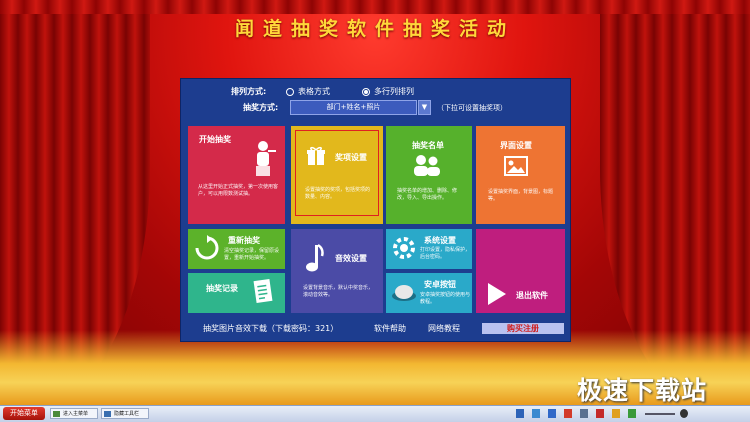  What do you see at coordinates (523, 328) in the screenshot?
I see `buy-register-button: 购买注册` at bounding box center [523, 328].